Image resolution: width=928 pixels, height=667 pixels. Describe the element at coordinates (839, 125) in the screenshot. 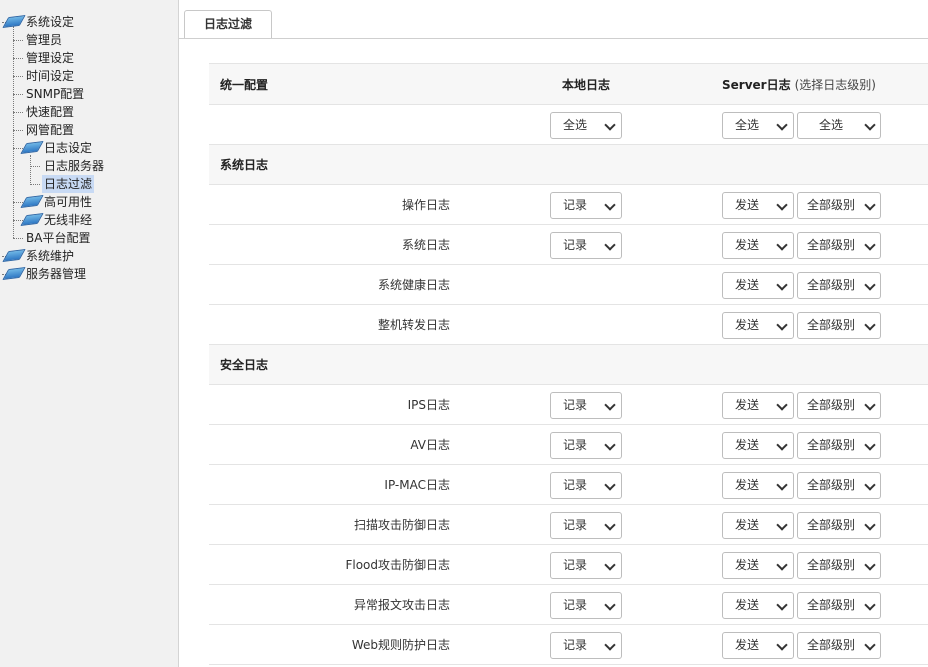

I see `unified-level-select: 全选` at that location.